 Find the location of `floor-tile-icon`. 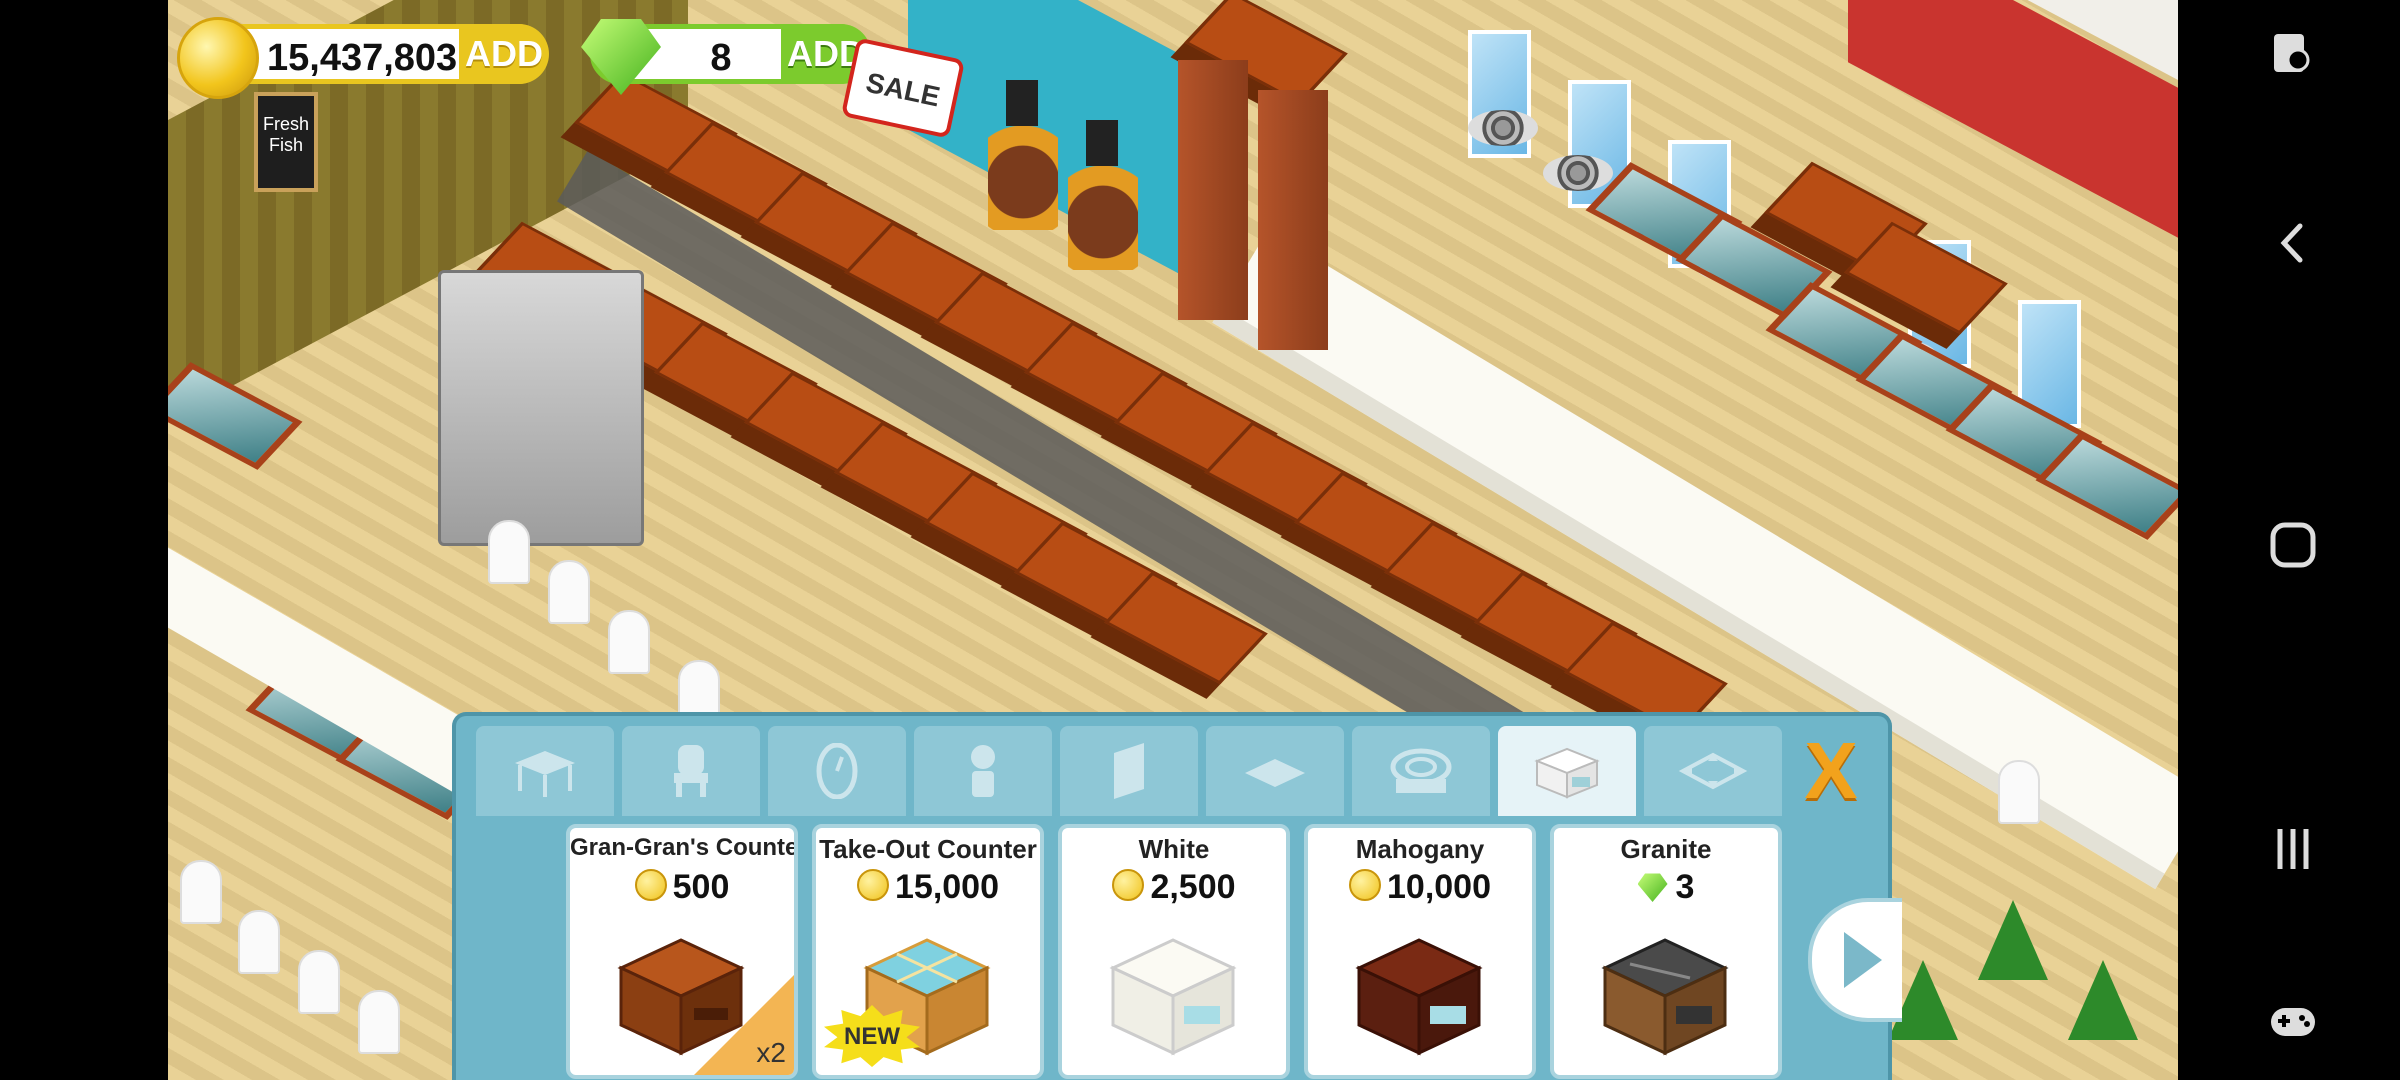

floor-tile-icon is located at coordinates (1275, 773).